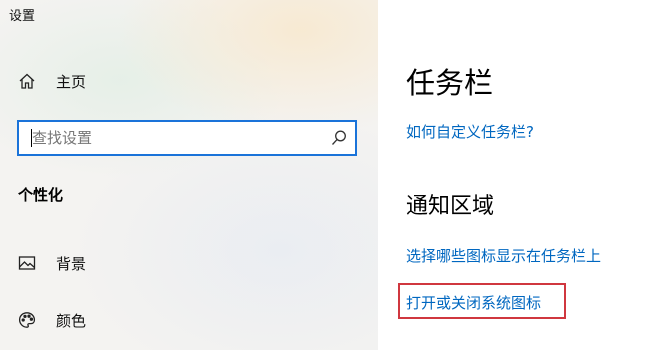  Describe the element at coordinates (470, 131) in the screenshot. I see `customize-taskbar-link: 如何自定义任务栏?` at that location.